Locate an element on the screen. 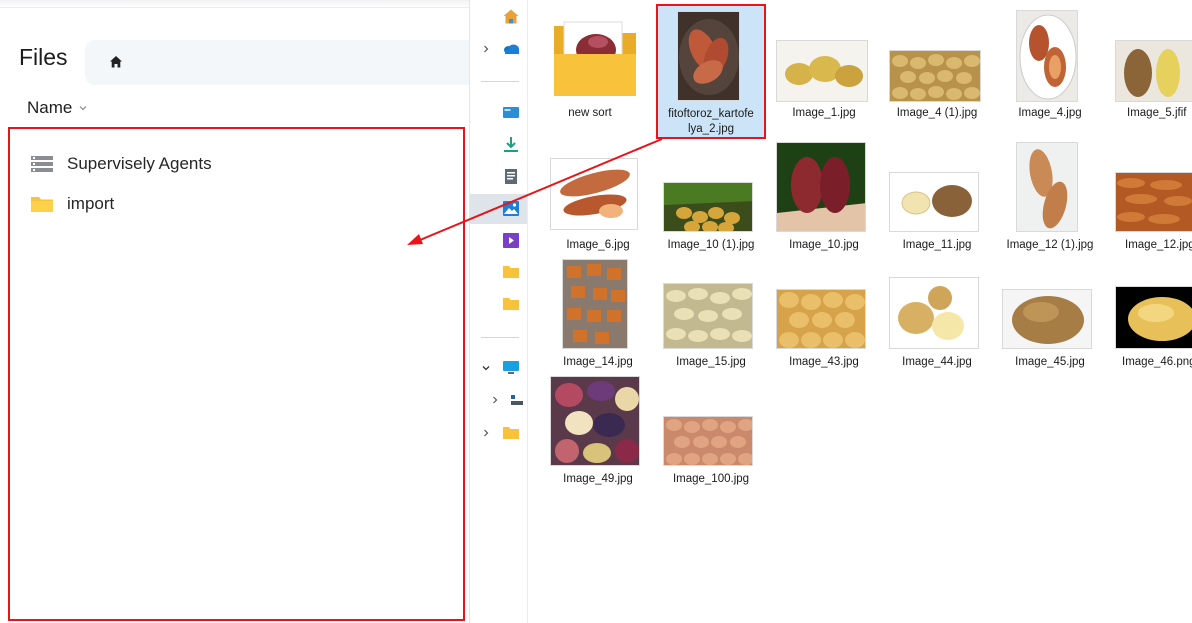 This screenshot has height=623, width=1192. file-tile: Image_100.jpg is located at coordinates (711, 431).